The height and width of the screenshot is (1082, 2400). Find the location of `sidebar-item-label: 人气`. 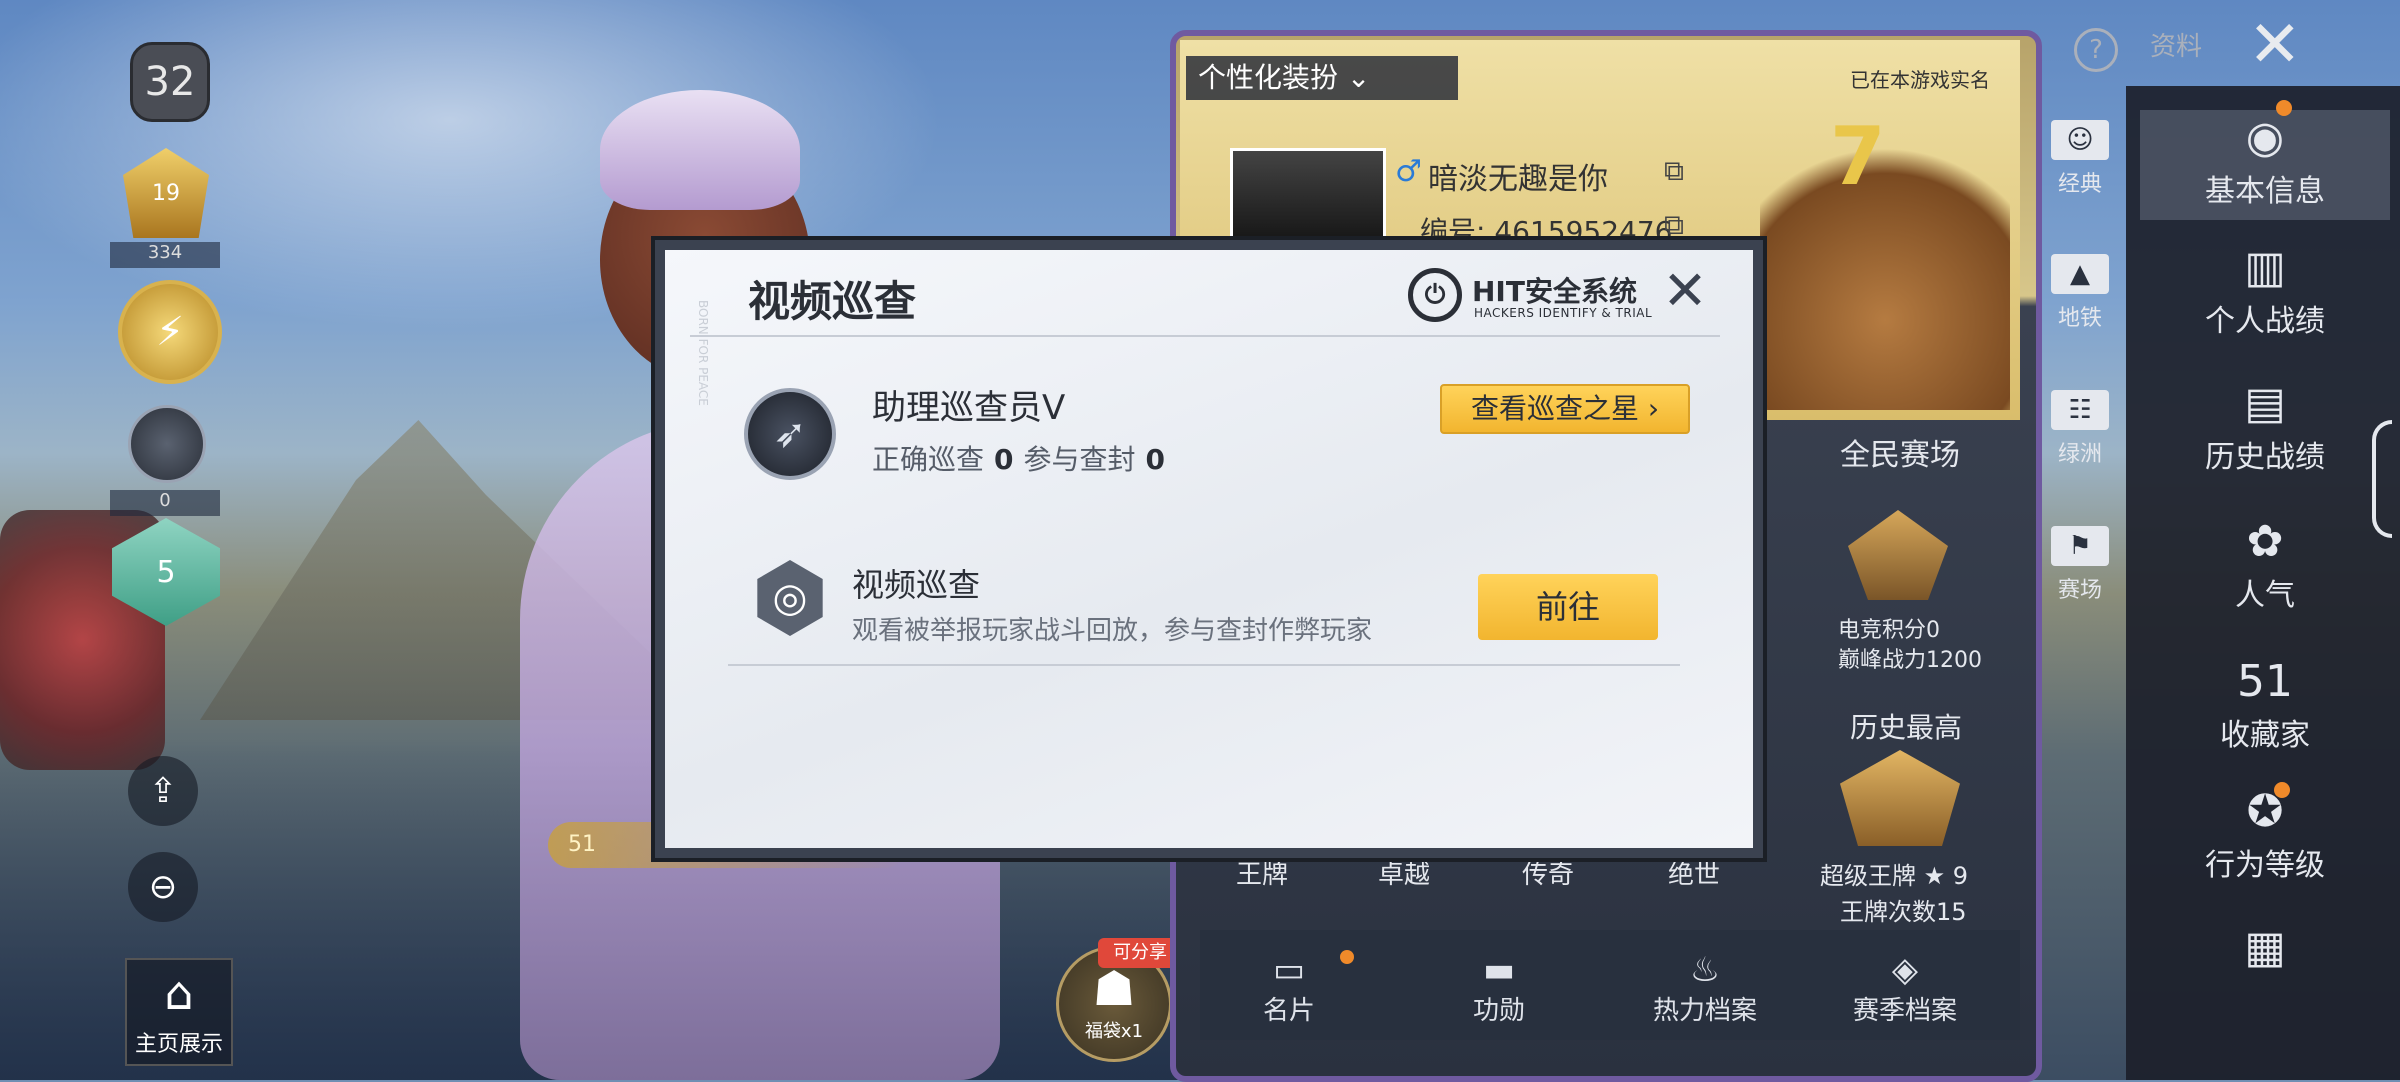

sidebar-item-label: 人气 is located at coordinates (2265, 595).